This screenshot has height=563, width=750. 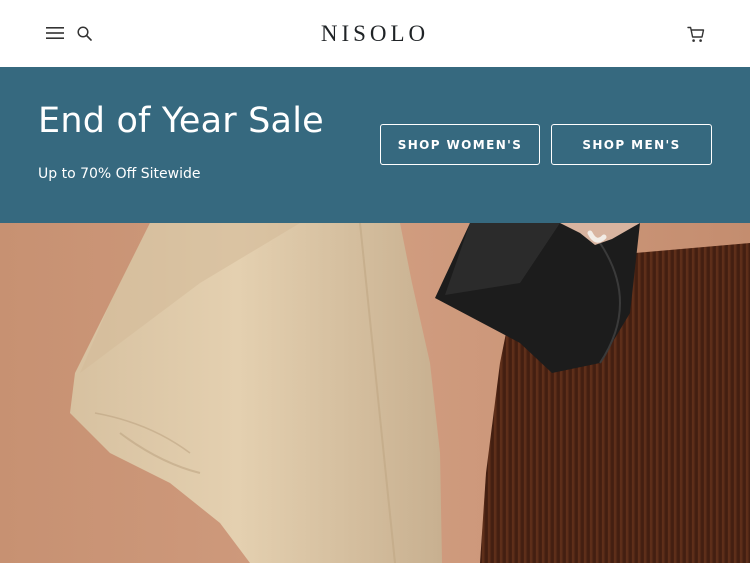 I want to click on brand-logo: NISOLO, so click(x=375, y=34).